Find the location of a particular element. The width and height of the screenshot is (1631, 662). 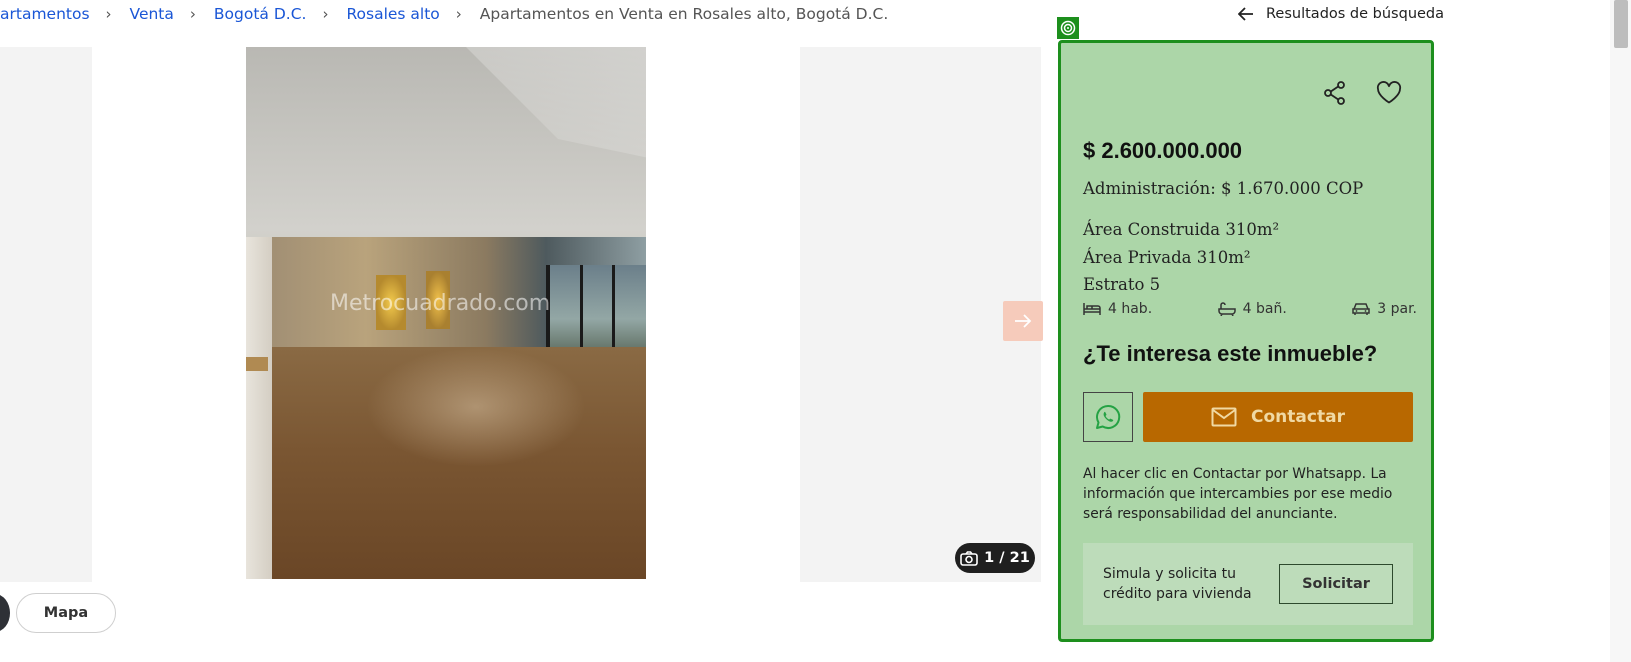

bed-icon is located at coordinates (1092, 309).